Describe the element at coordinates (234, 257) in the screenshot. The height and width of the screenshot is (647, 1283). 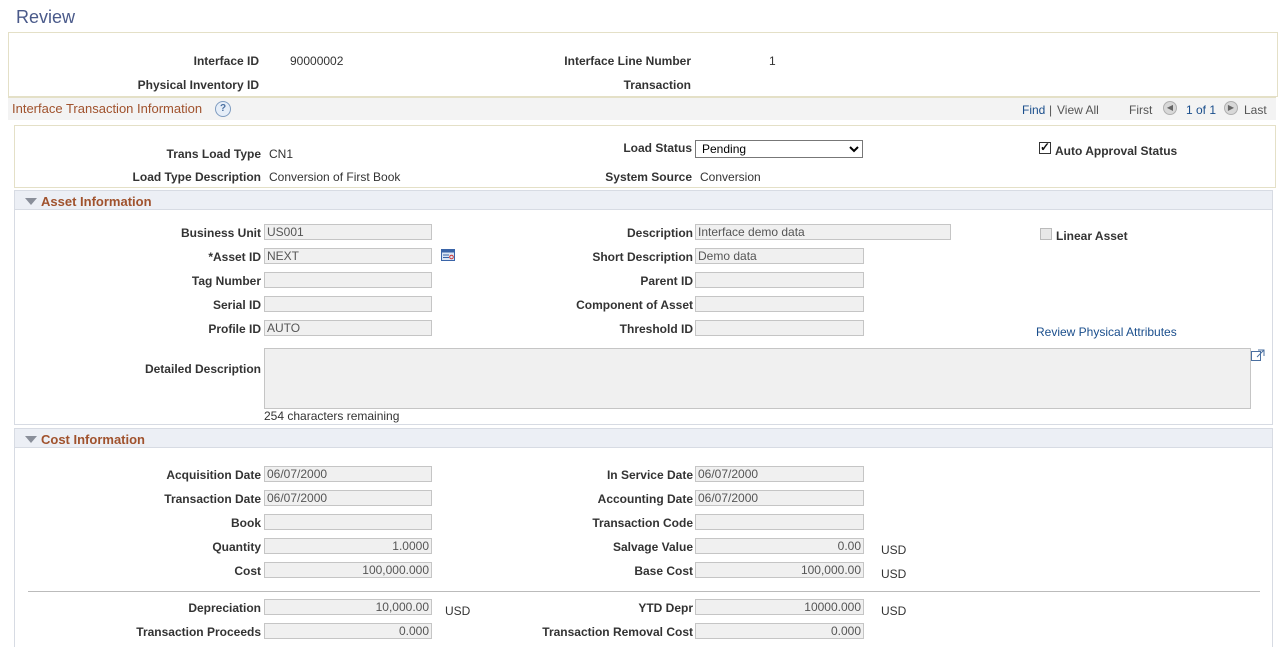
I see `asset-id-label: *Asset ID` at that location.